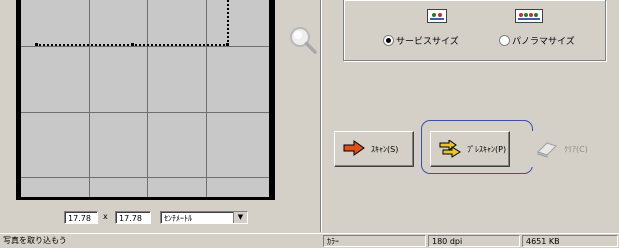 The image size is (619, 248). I want to click on panorama-size-radio, so click(504, 40).